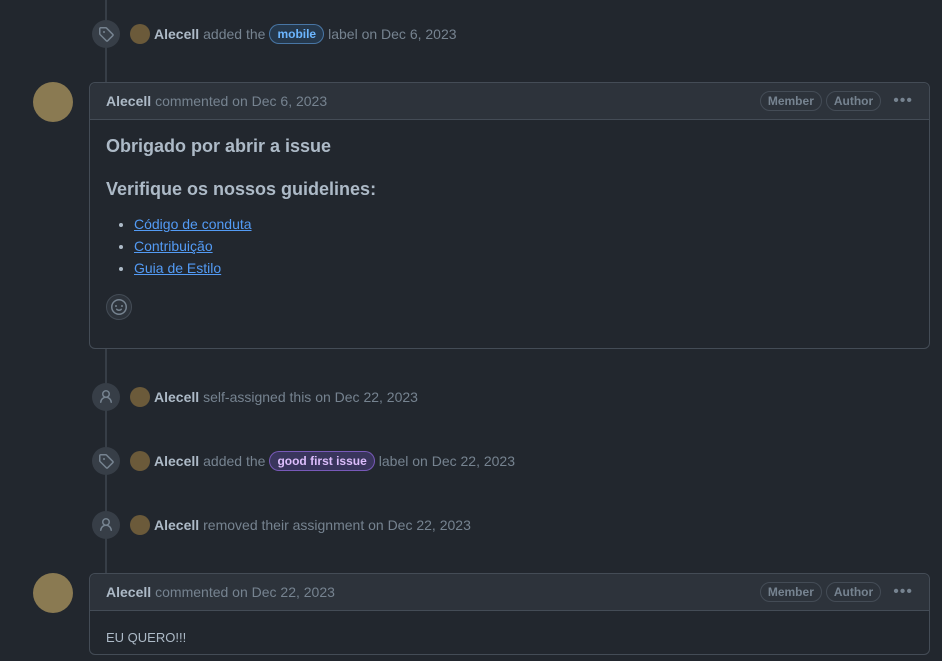  I want to click on label-good-first-issue: good first issue, so click(322, 461).